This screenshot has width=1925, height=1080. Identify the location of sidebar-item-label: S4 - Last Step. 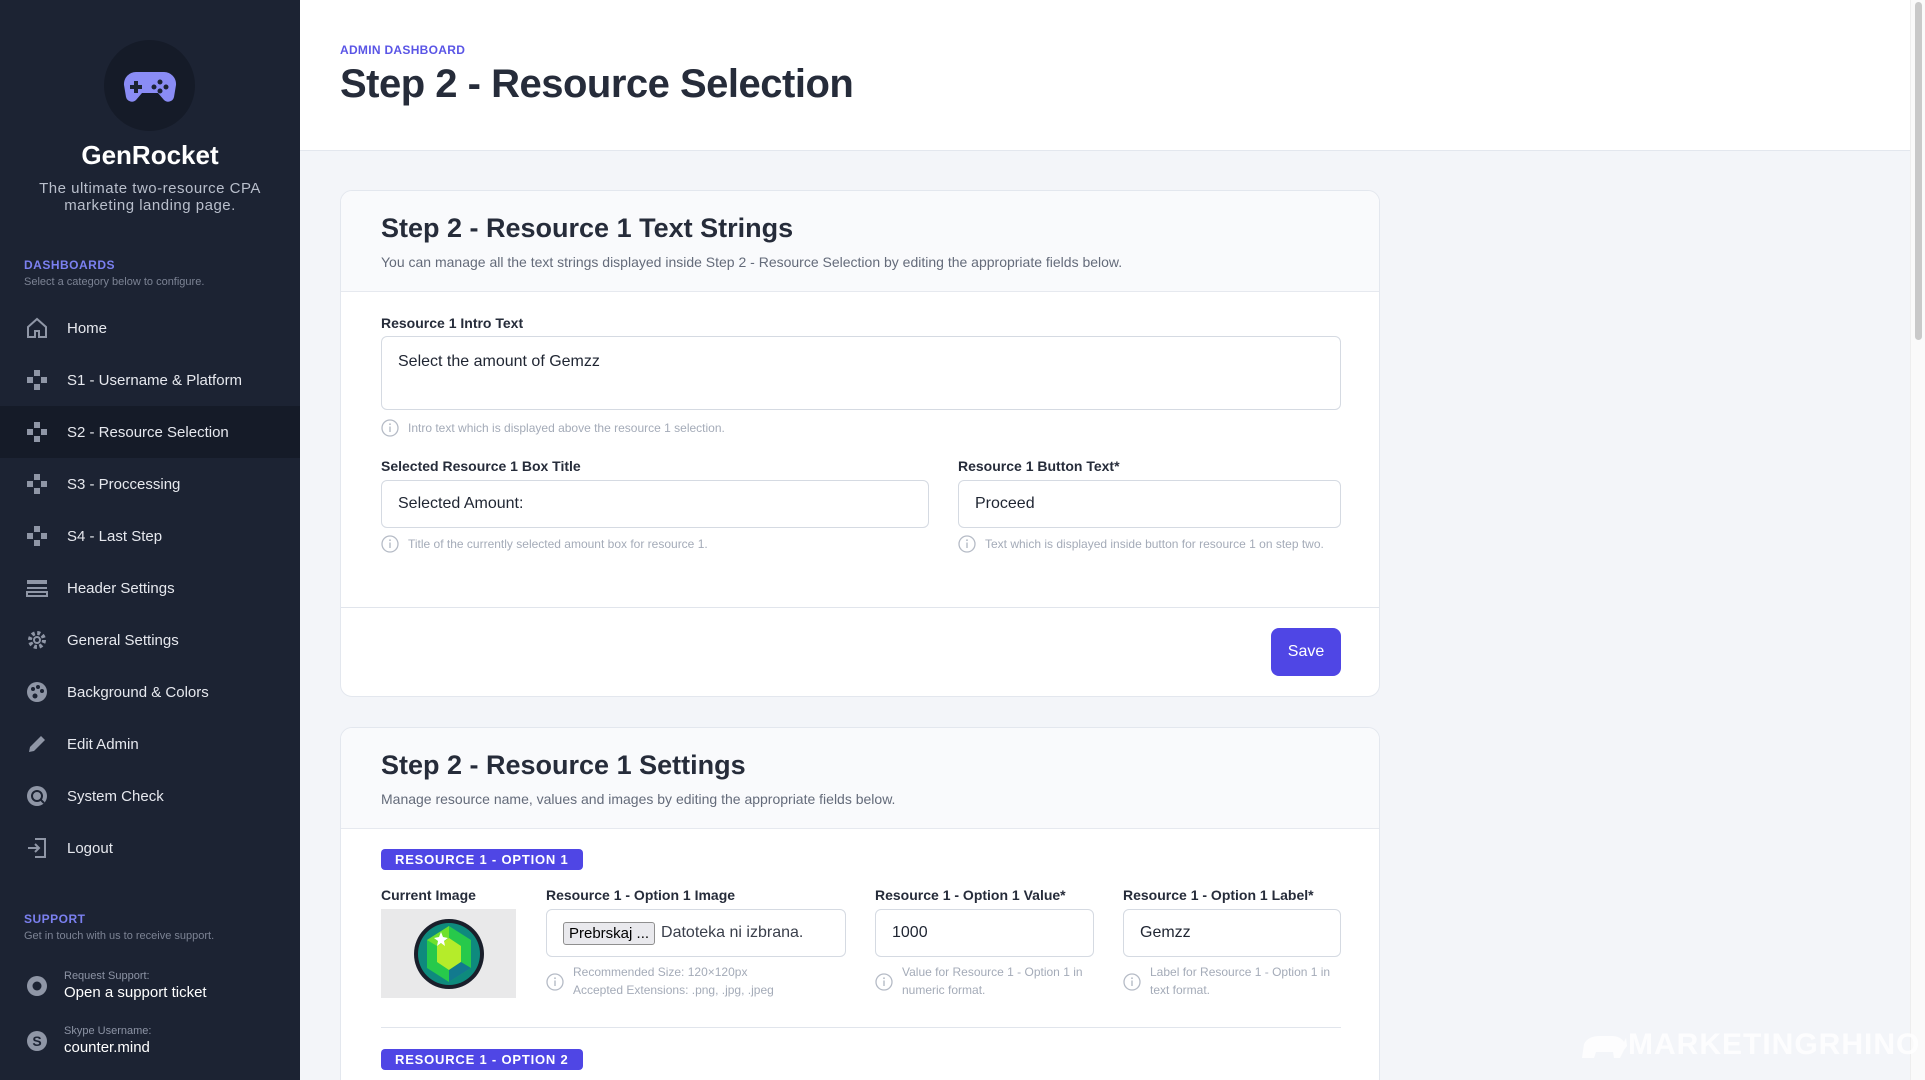
(115, 536).